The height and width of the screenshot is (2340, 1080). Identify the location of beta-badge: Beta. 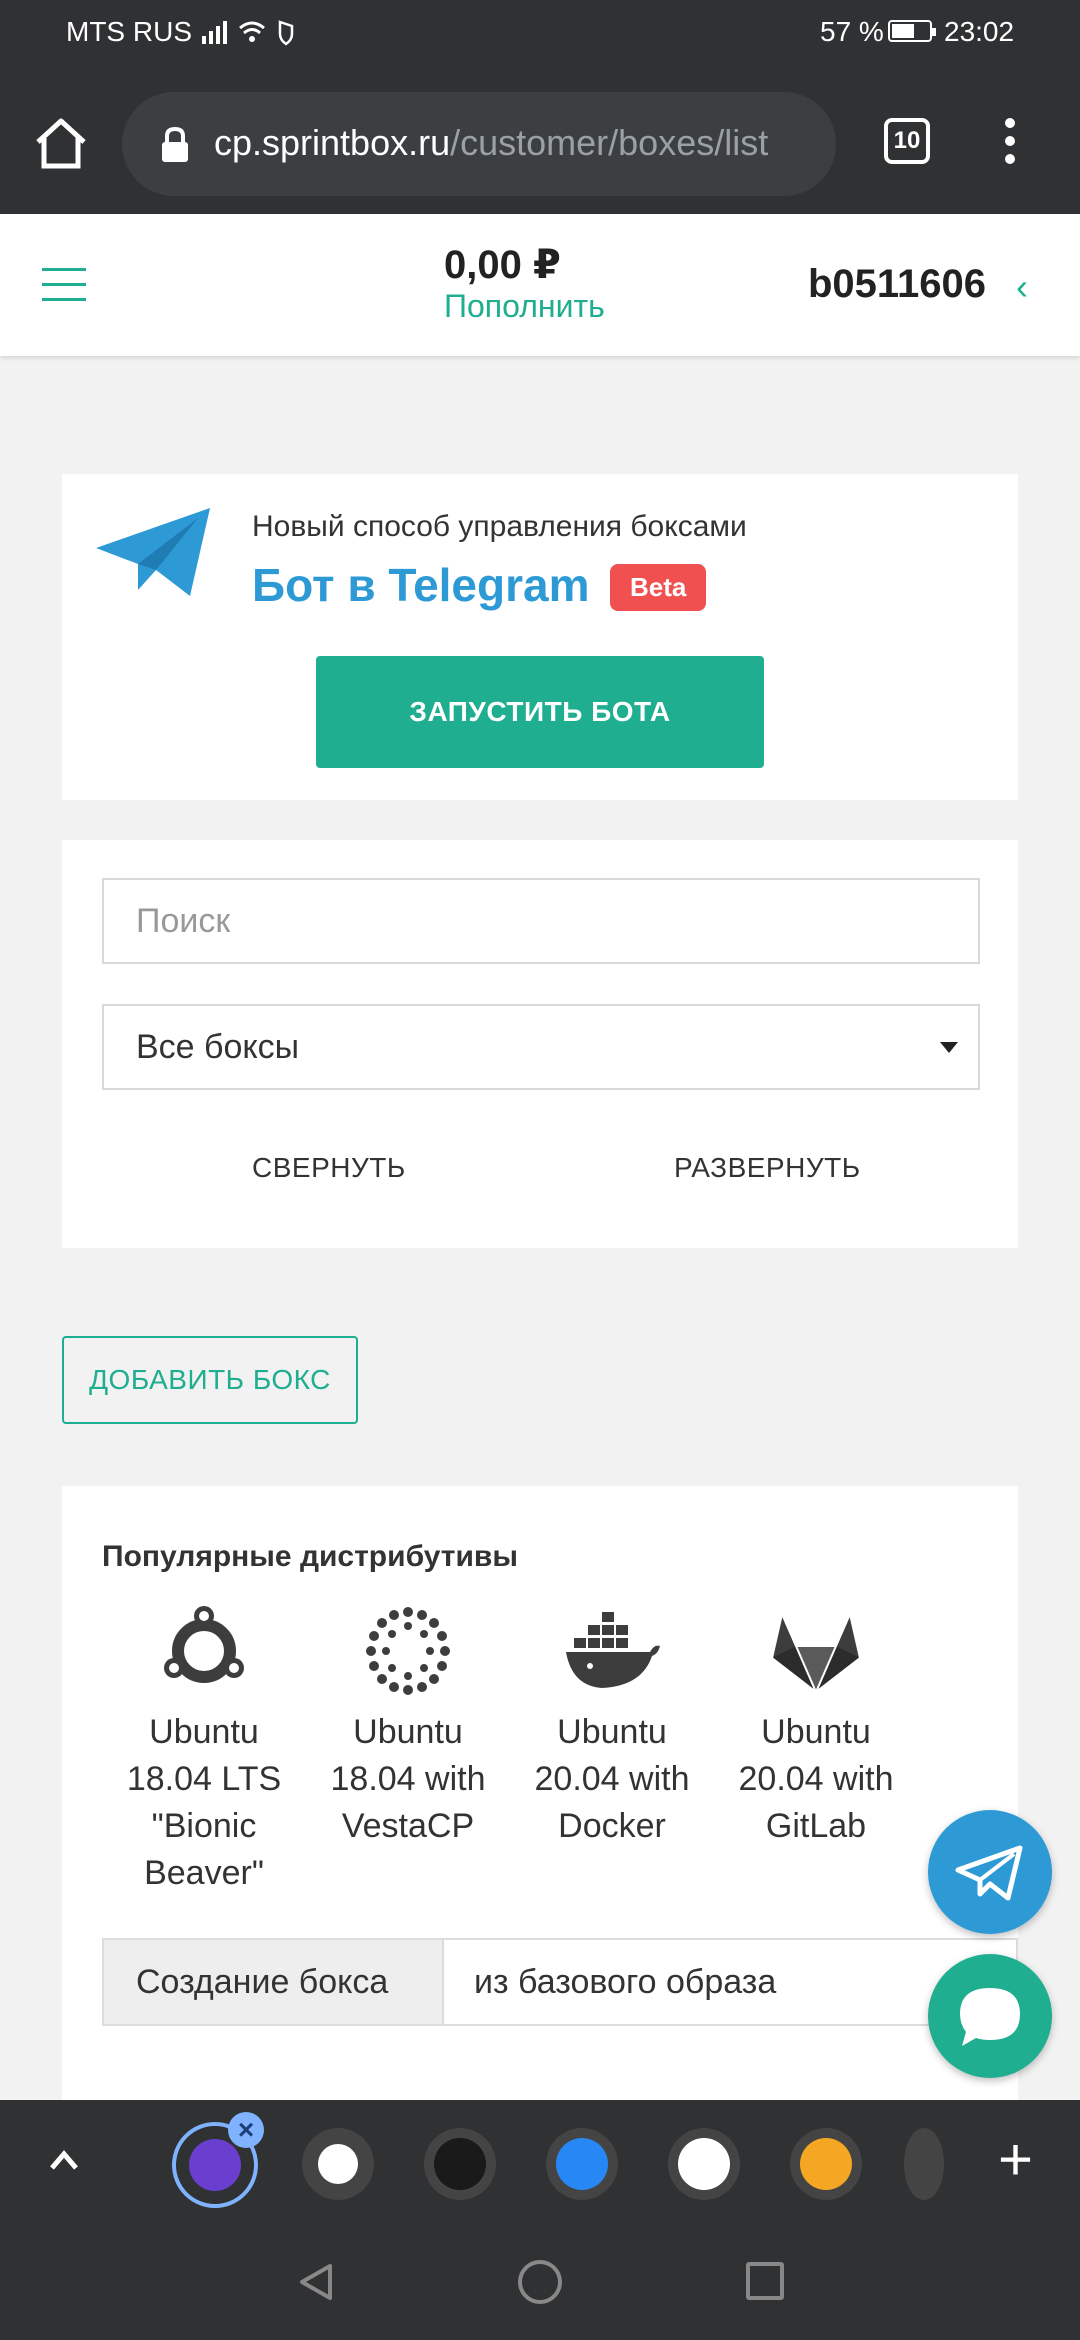
(658, 587).